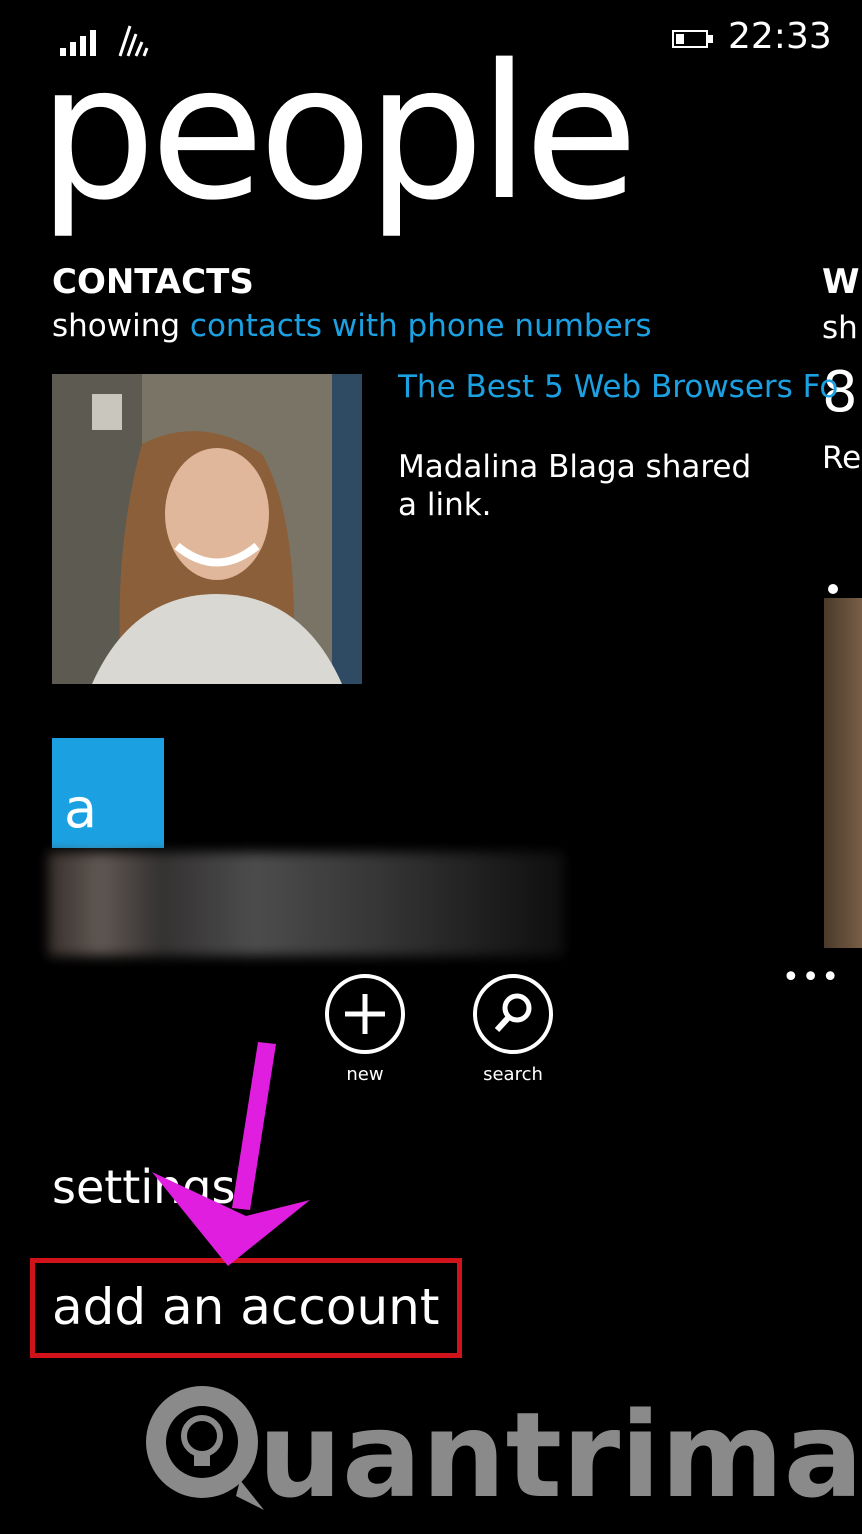  Describe the element at coordinates (695, 41) in the screenshot. I see `battery-icon` at that location.